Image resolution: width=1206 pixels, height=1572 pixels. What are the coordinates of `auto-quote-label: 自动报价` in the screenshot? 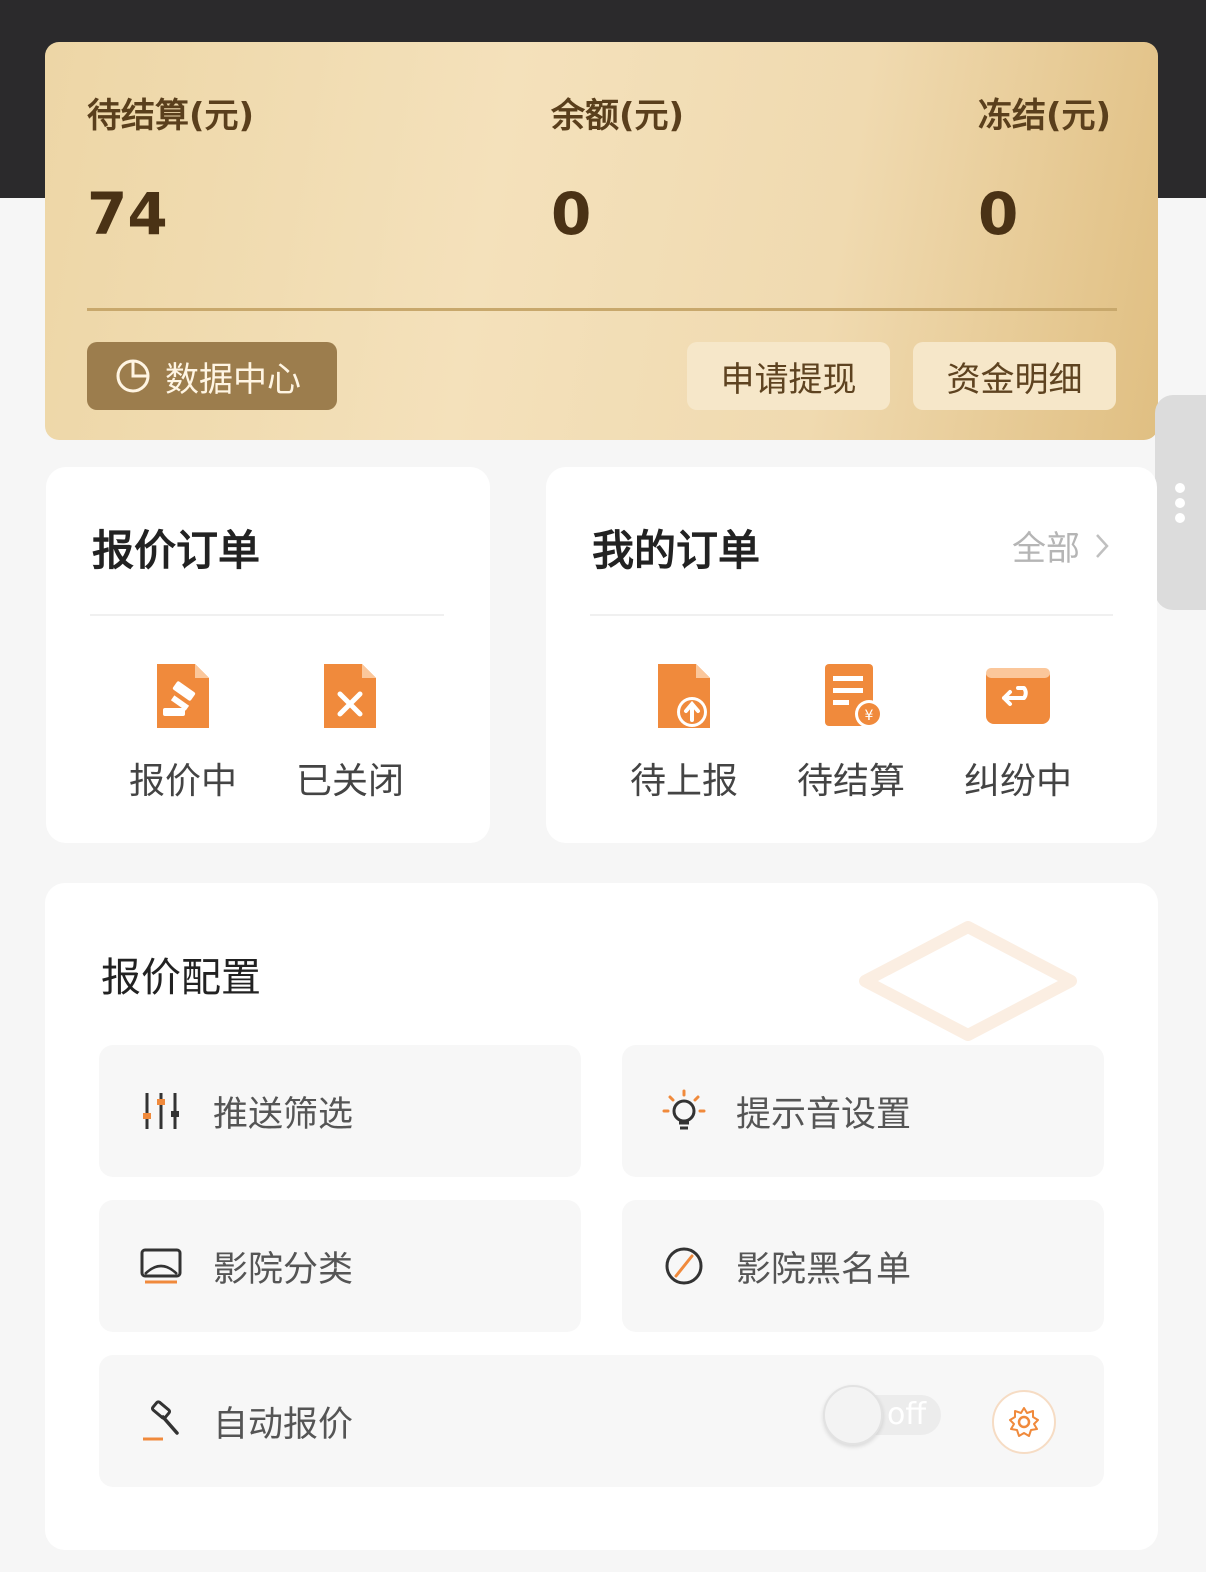 It's located at (283, 1424).